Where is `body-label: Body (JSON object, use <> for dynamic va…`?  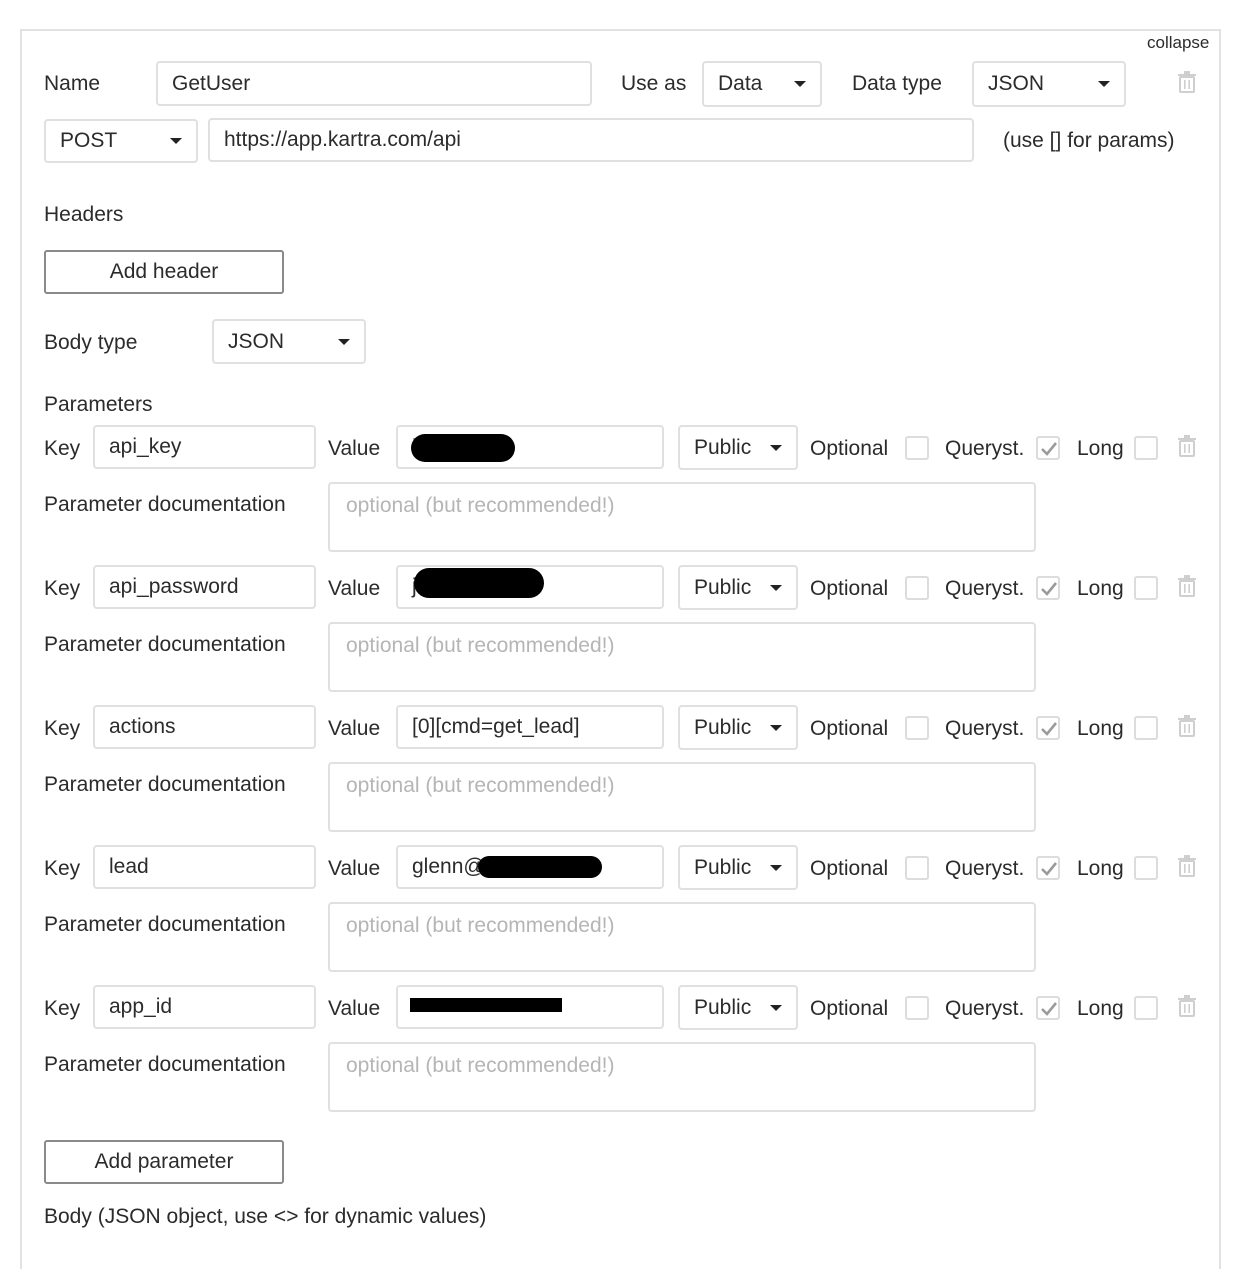
body-label: Body (JSON object, use <> for dynamic va… is located at coordinates (265, 1216).